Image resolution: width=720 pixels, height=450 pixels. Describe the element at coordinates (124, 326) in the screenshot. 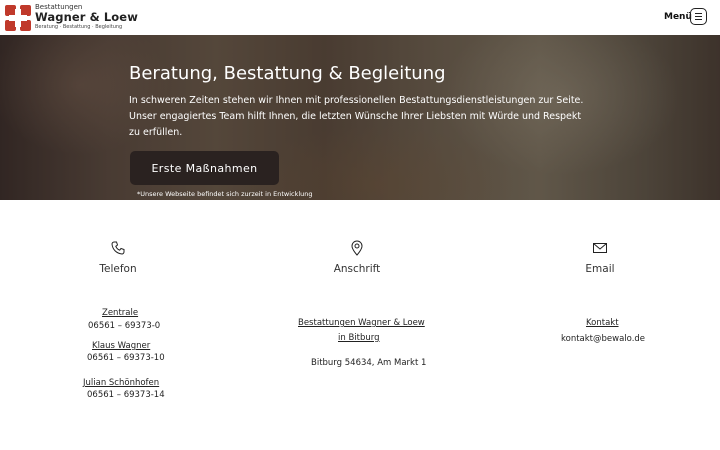

I see `phone-entry-number: 06561 – 69373-0` at that location.